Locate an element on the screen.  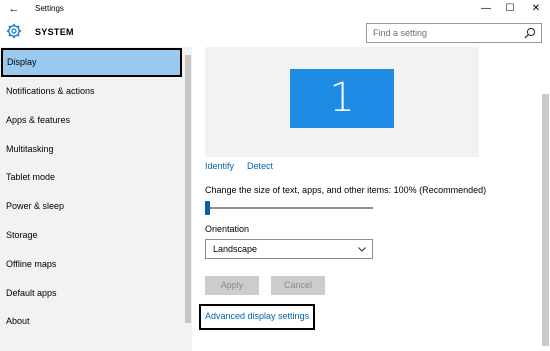
sidebar-item-default-apps: Default apps is located at coordinates (91, 293).